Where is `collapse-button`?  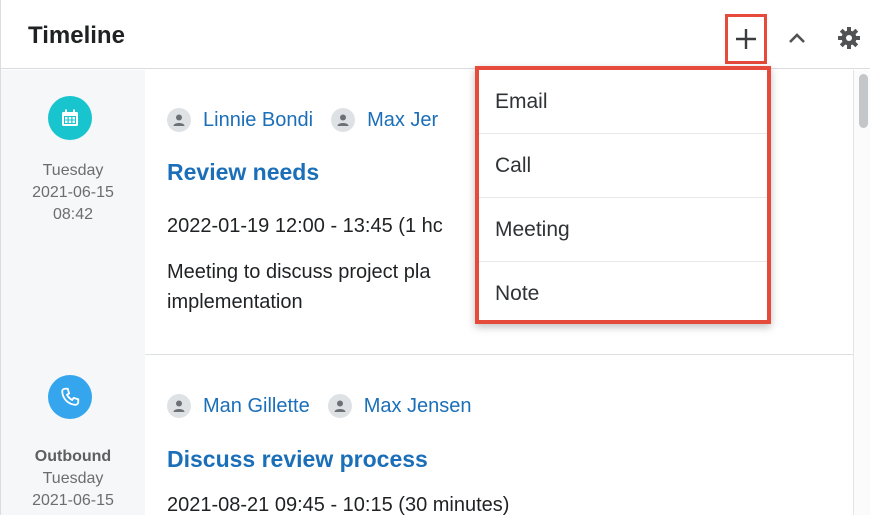
collapse-button is located at coordinates (797, 38).